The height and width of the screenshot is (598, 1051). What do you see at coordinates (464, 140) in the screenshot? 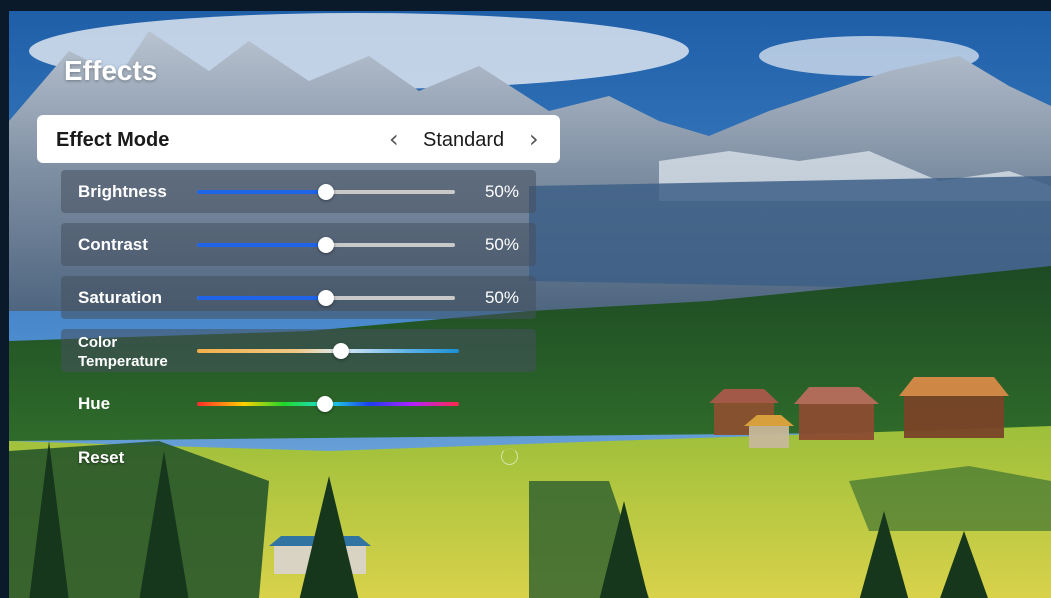
I see `effect-mode-value: Standard` at bounding box center [464, 140].